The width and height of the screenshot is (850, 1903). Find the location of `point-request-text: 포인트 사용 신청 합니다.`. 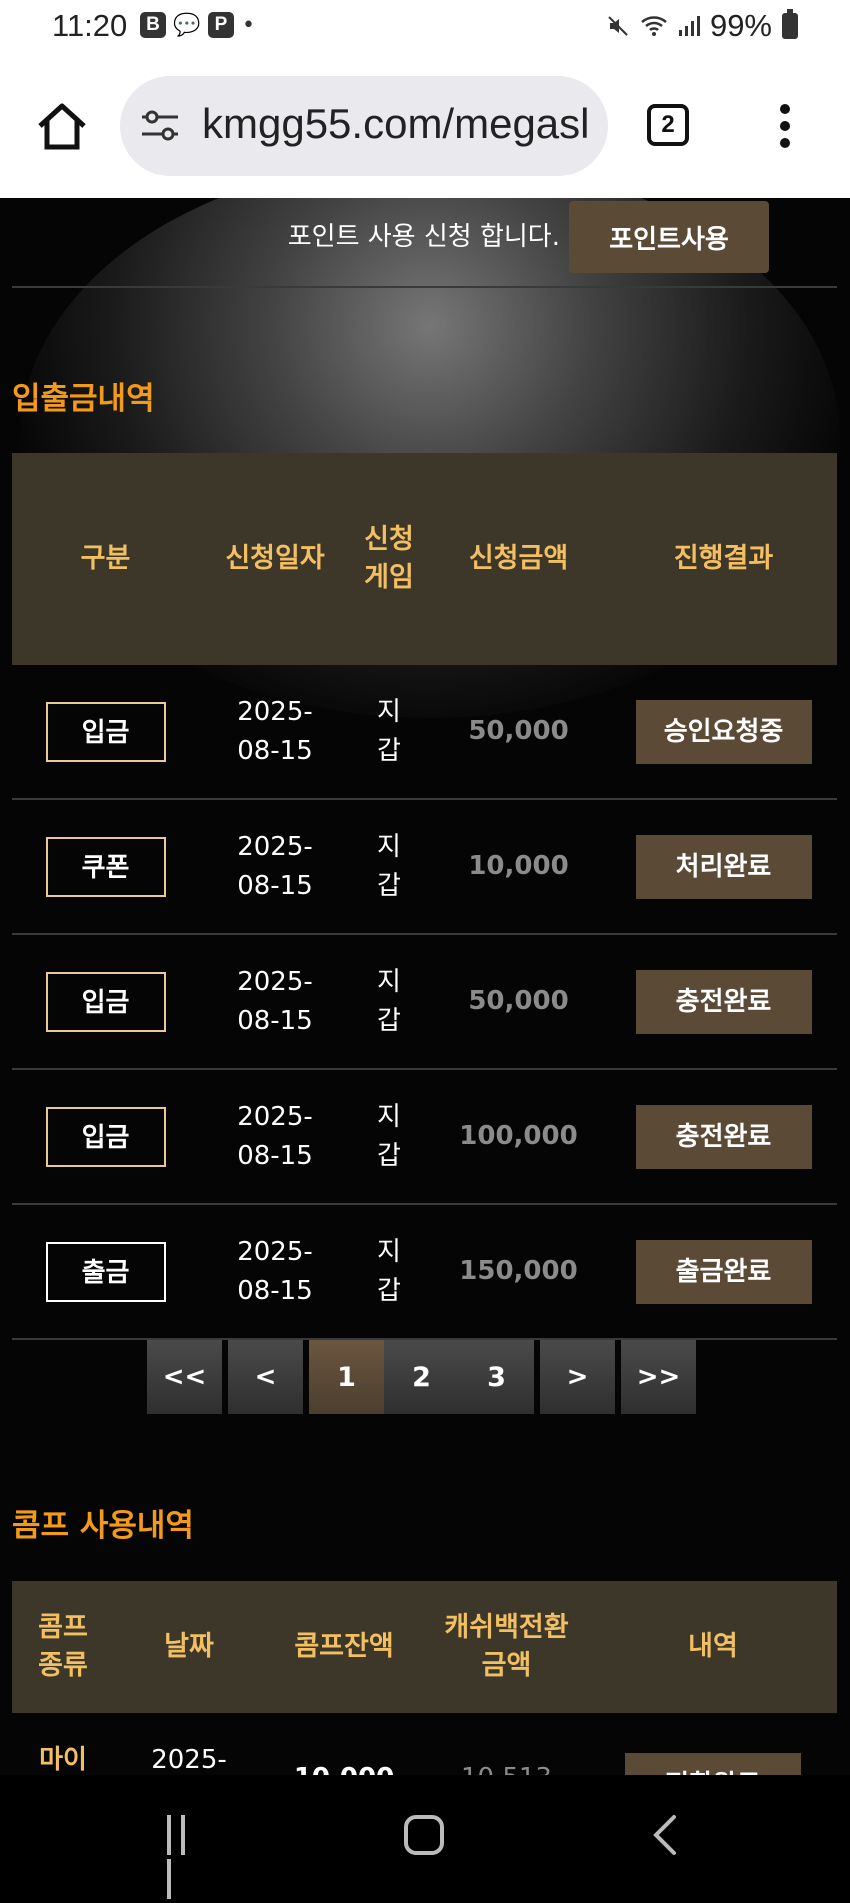

point-request-text: 포인트 사용 신청 합니다. is located at coordinates (423, 237).